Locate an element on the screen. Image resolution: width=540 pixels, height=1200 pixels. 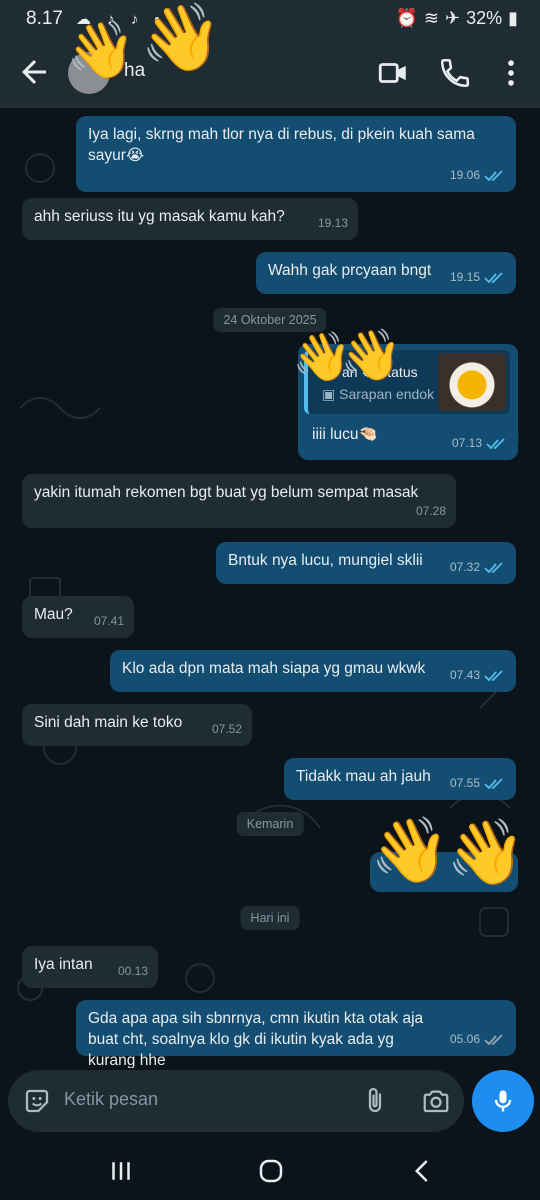
mic-icon is located at coordinates (503, 1101).